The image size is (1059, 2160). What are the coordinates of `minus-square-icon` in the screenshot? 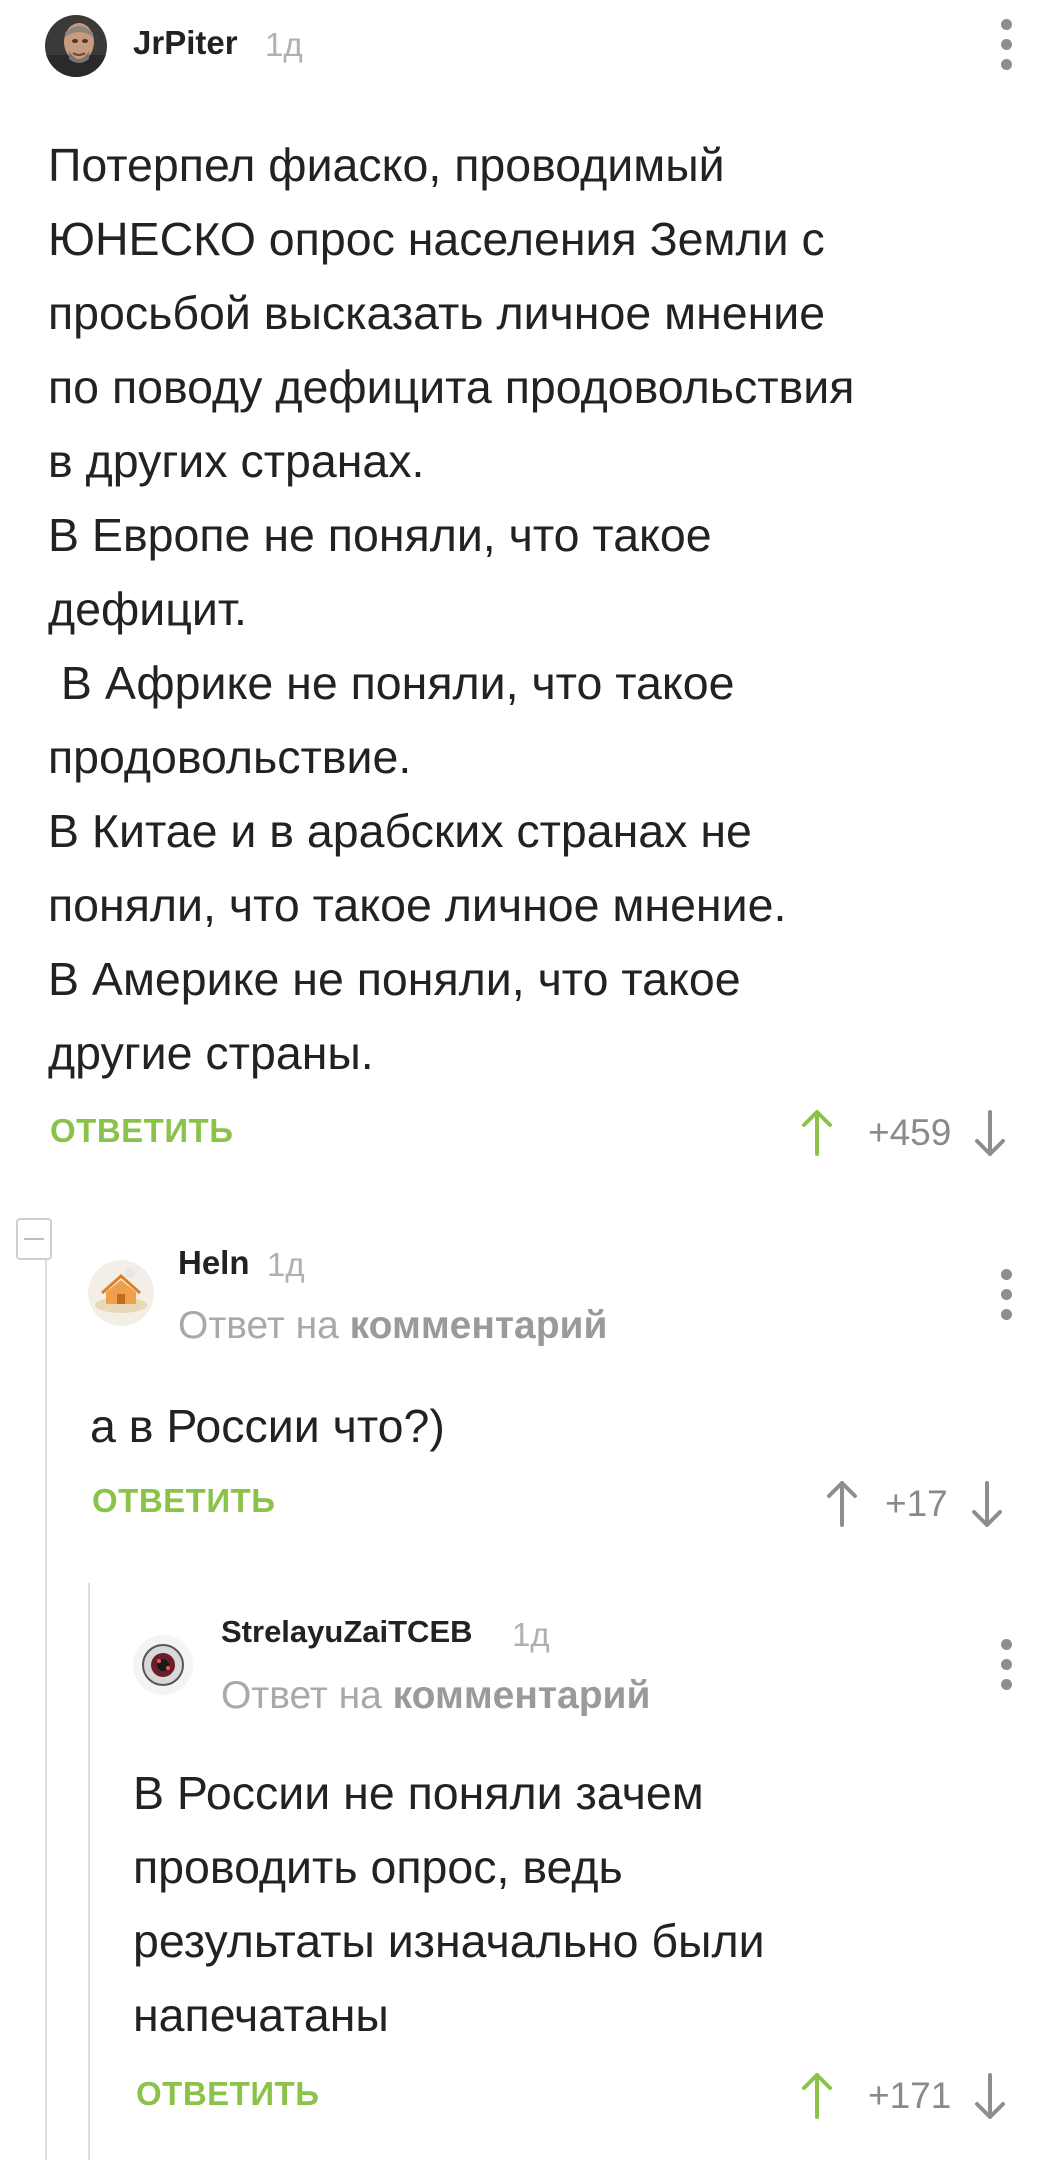 It's located at (34, 1239).